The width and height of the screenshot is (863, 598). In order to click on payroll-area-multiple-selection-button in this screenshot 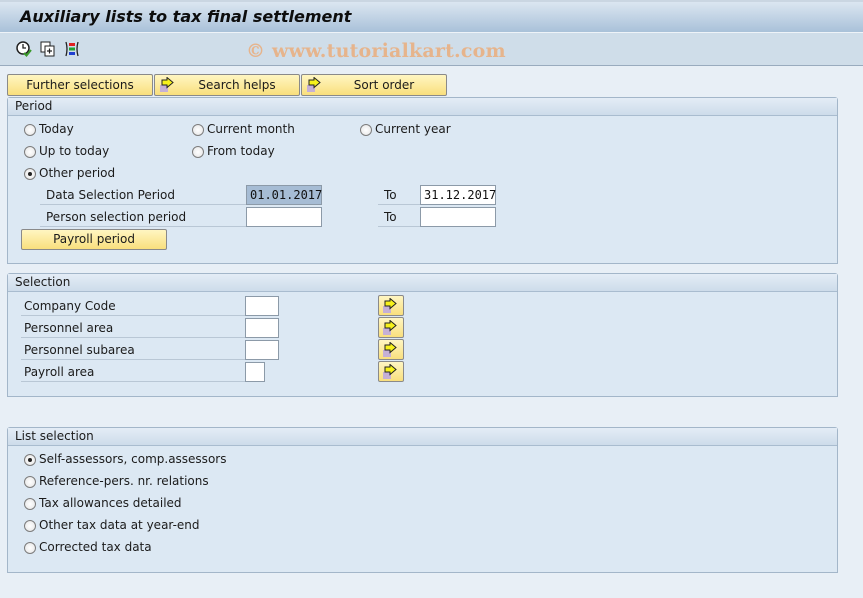, I will do `click(391, 371)`.